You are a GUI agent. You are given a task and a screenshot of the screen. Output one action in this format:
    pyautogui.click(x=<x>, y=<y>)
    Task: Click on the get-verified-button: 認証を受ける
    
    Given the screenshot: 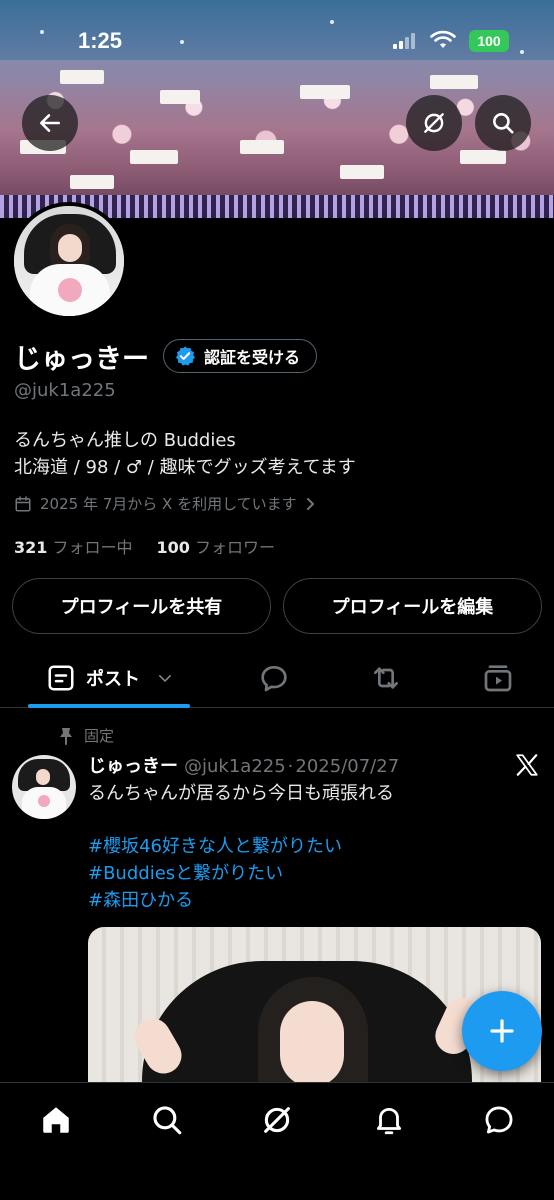 What is the action you would take?
    pyautogui.click(x=240, y=356)
    